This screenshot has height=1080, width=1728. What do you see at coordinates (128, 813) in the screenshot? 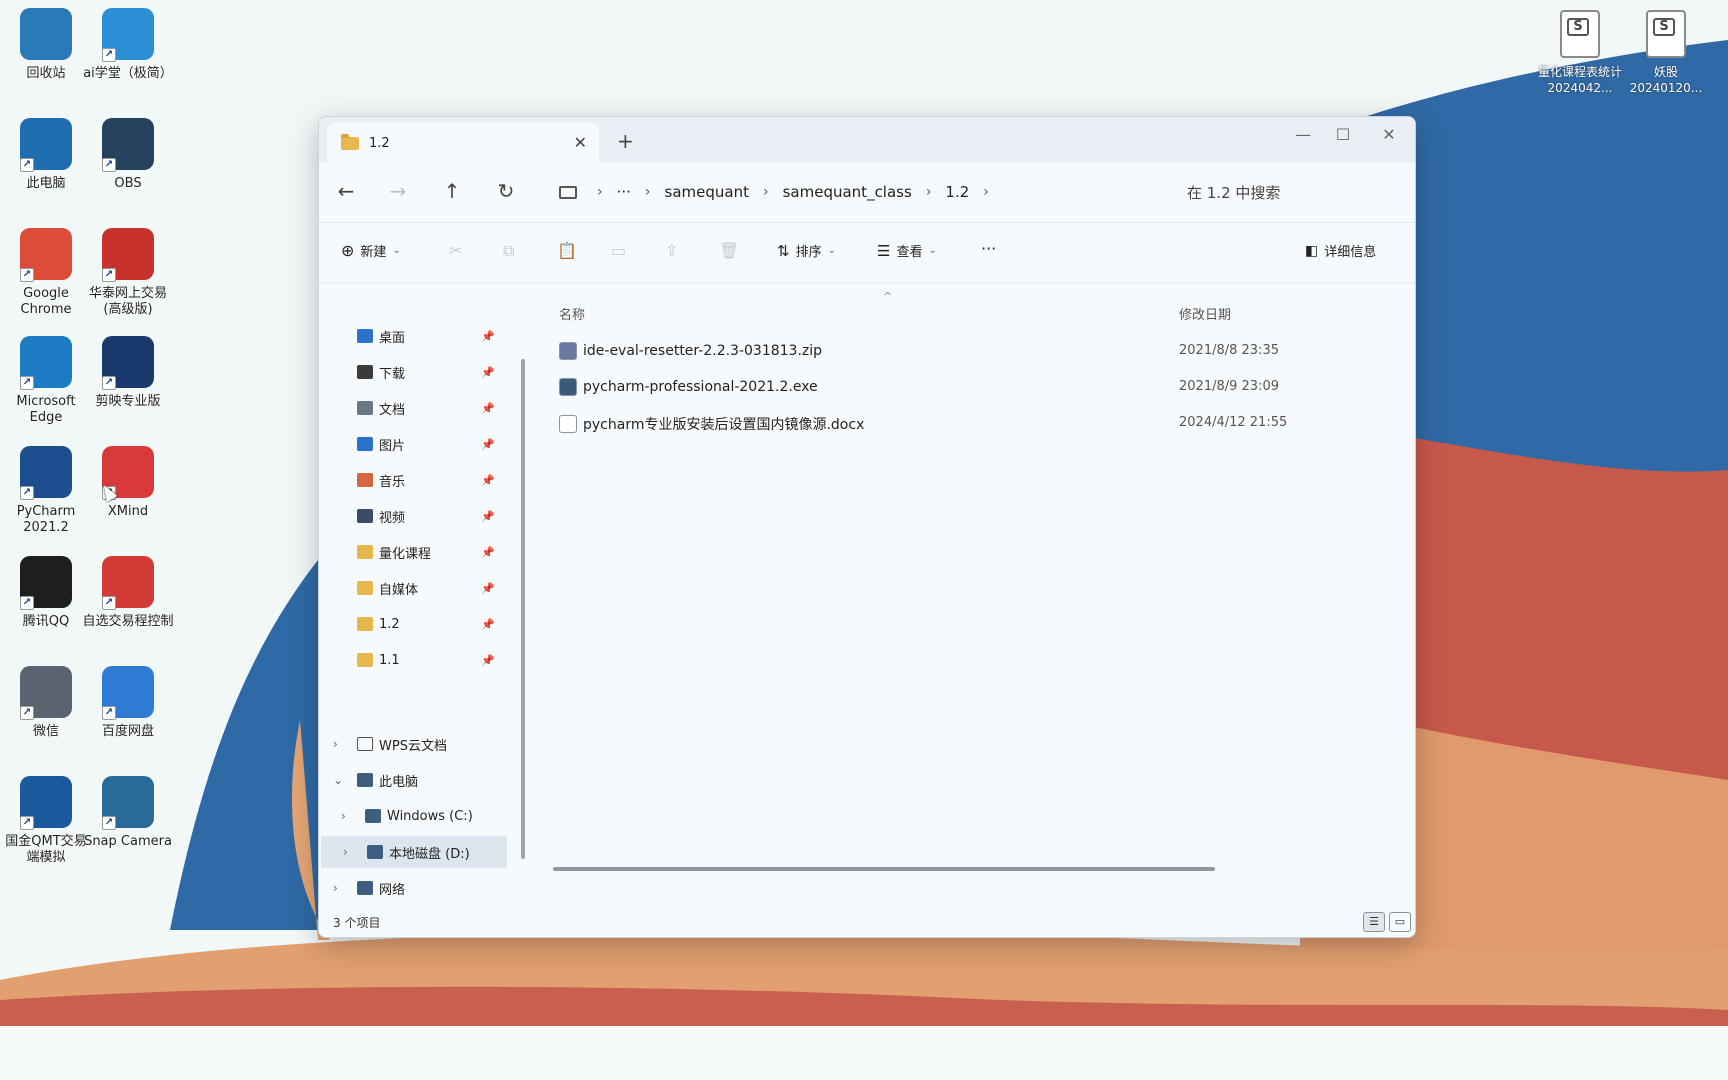
I see `desktop-icon: ↗ Snap Camera` at bounding box center [128, 813].